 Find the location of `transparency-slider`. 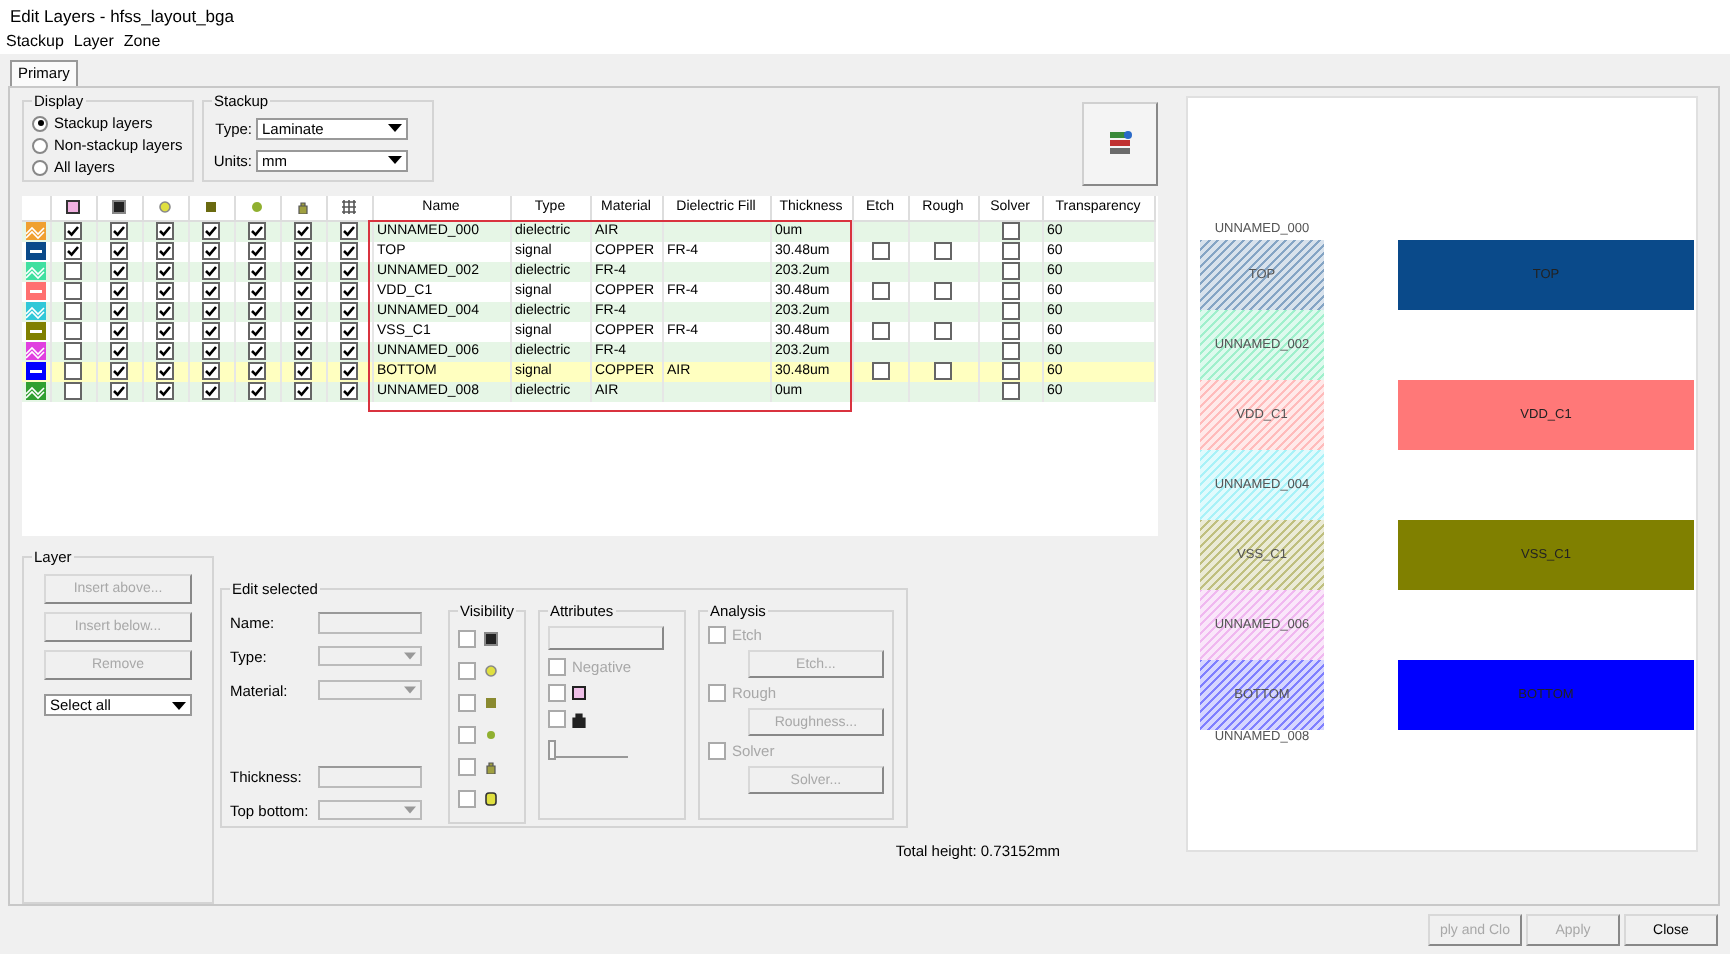

transparency-slider is located at coordinates (587, 749).